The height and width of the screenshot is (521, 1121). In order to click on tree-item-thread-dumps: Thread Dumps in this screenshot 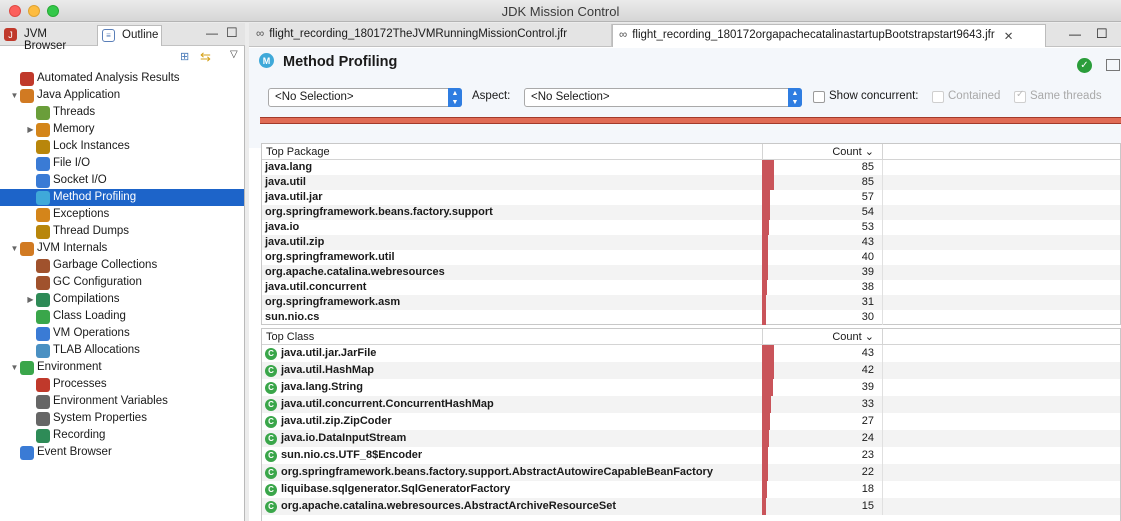, I will do `click(122, 231)`.